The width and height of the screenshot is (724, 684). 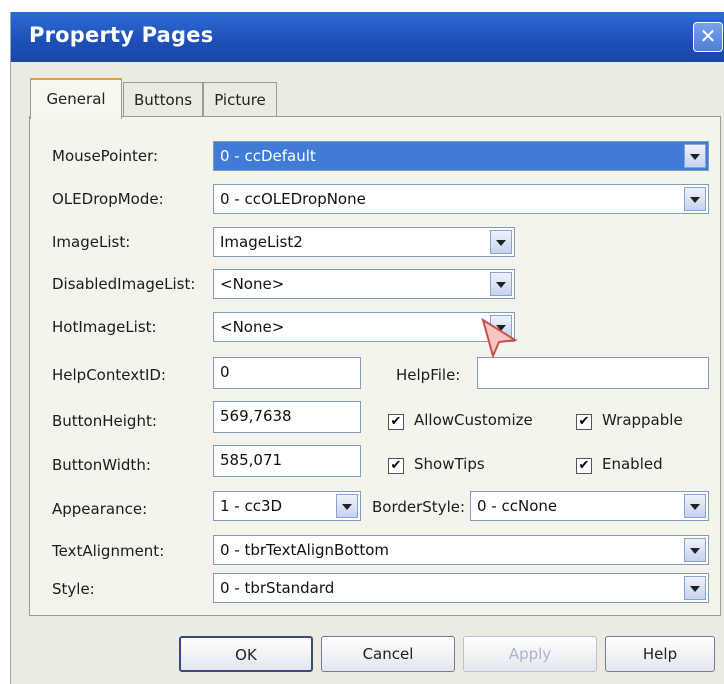 I want to click on ole-drop-mode-value: 0 - ccOLEDropNone, so click(x=293, y=199).